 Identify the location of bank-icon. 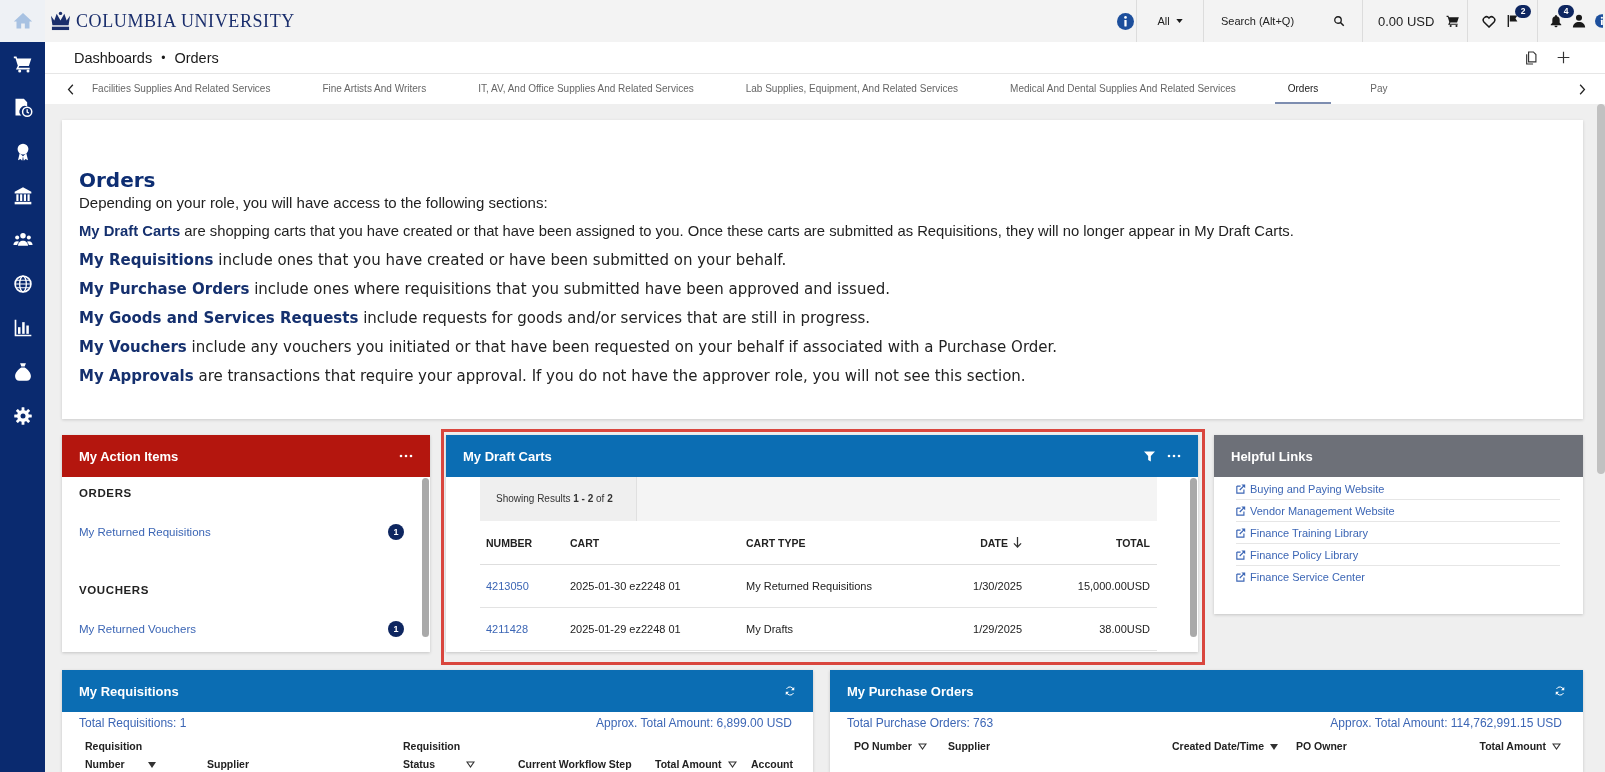
(22, 196).